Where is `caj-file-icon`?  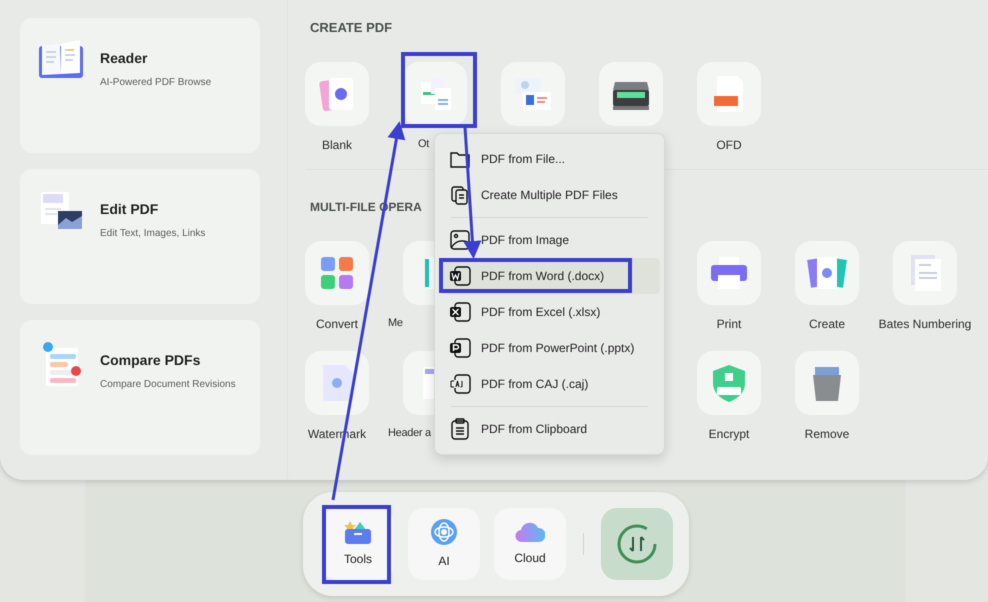 caj-file-icon is located at coordinates (460, 384).